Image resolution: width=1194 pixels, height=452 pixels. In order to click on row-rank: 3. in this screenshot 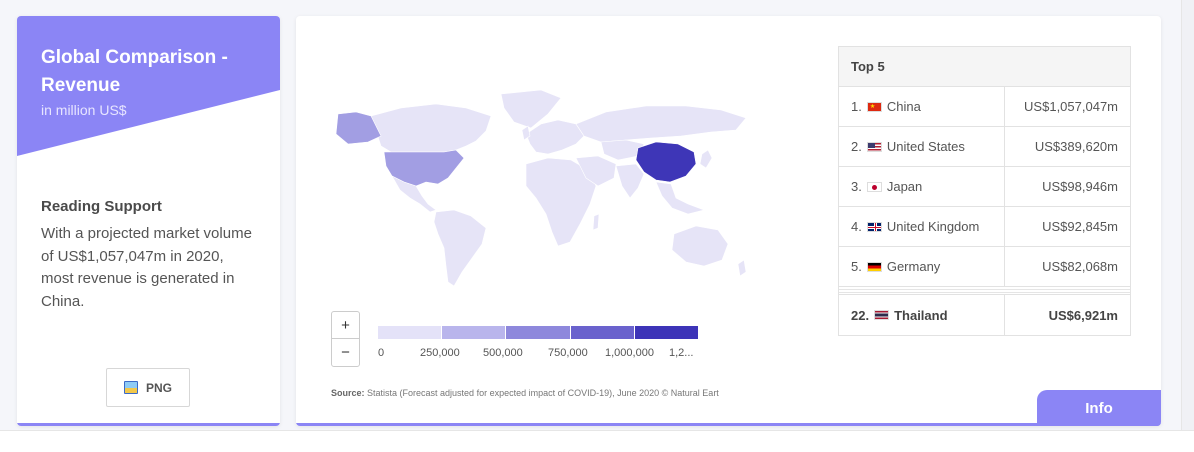, I will do `click(856, 186)`.